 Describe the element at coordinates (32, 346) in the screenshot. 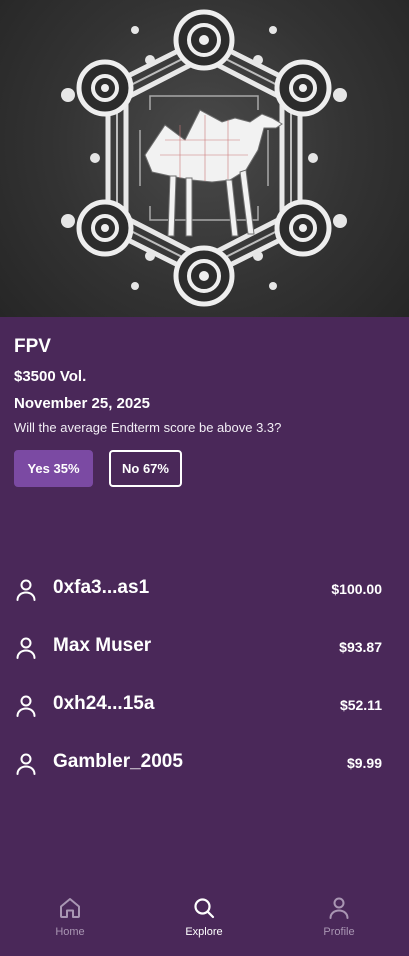

I see `market-title: FPV` at that location.